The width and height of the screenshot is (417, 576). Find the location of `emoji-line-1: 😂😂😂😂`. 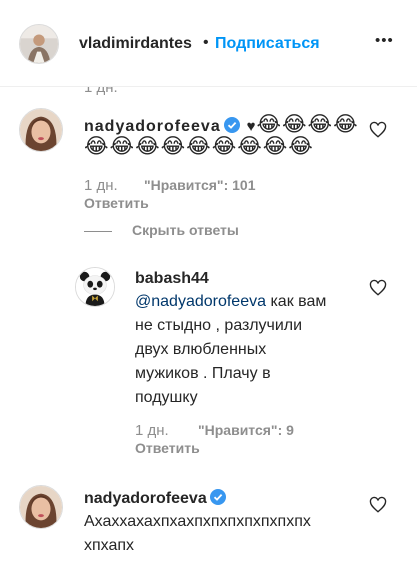

emoji-line-1: 😂😂😂😂 is located at coordinates (307, 124).